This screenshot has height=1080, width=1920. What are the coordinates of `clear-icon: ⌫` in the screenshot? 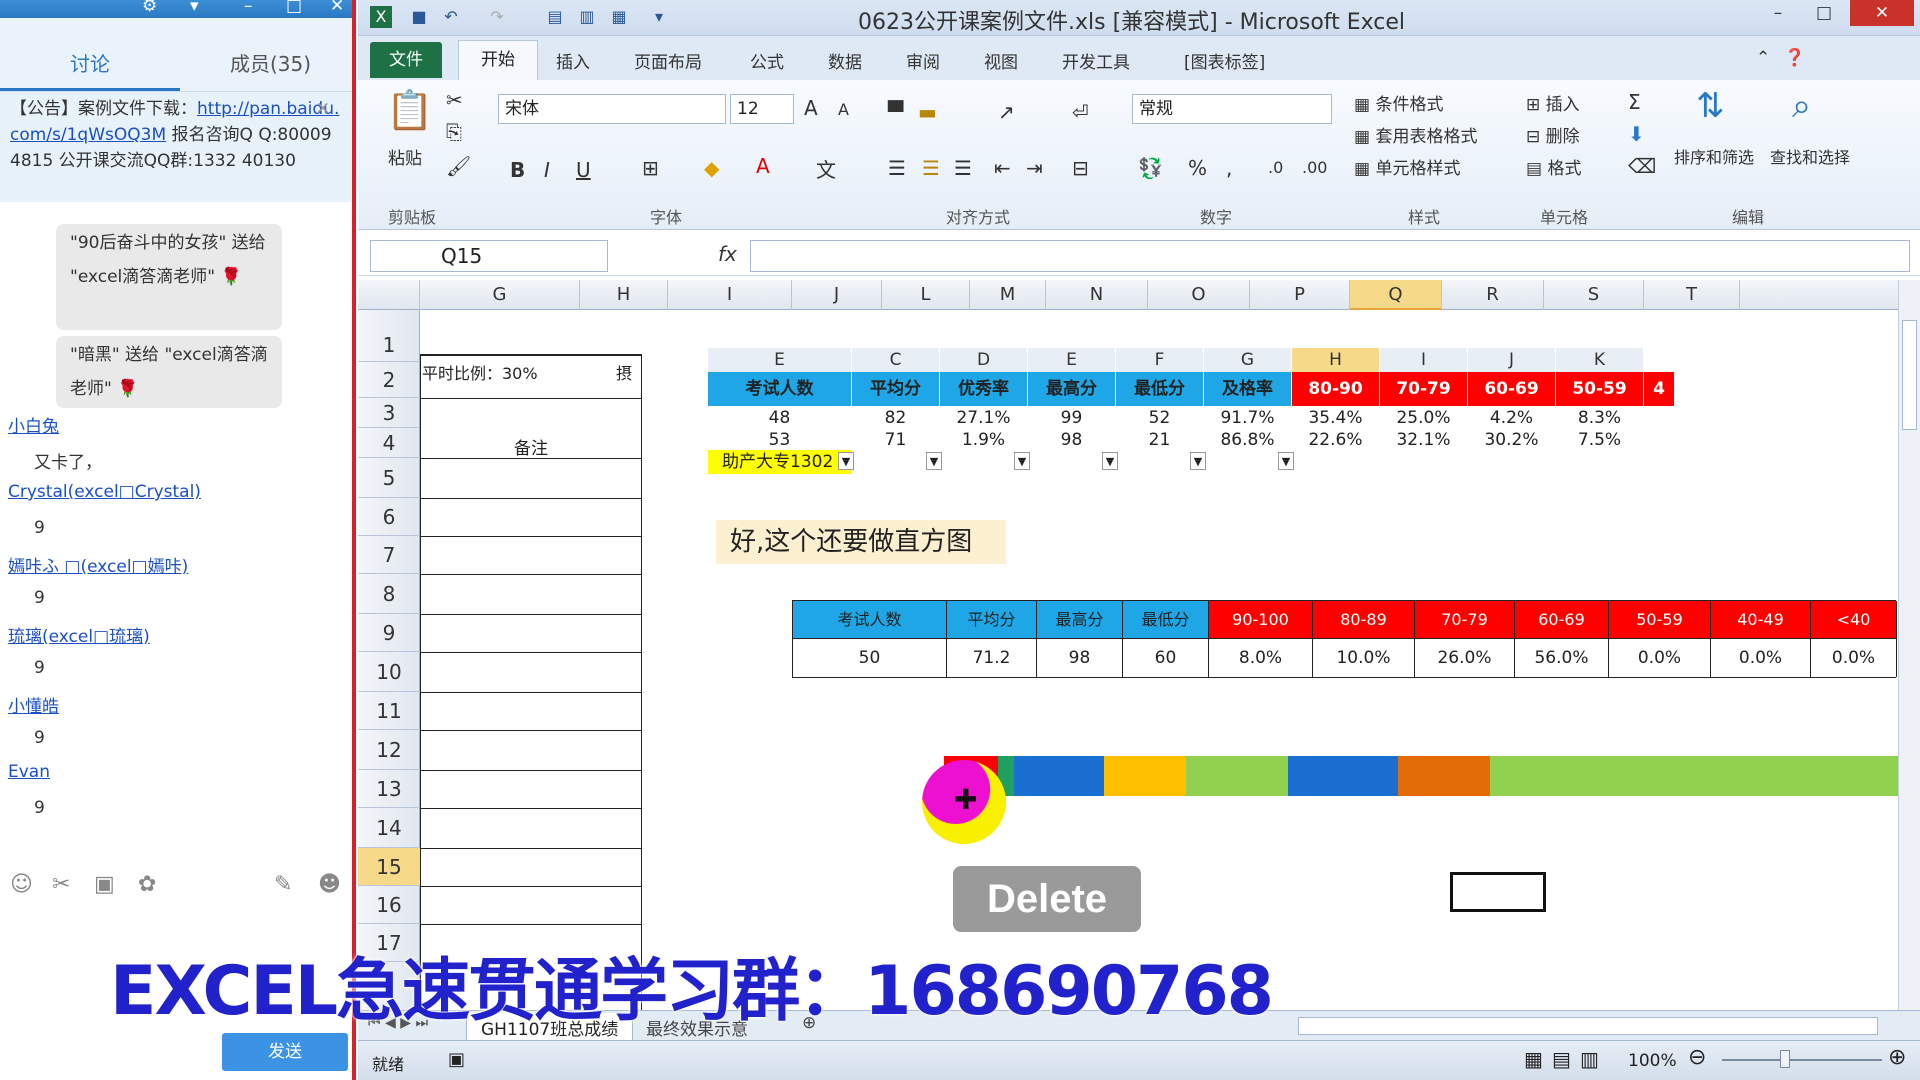 It's located at (1642, 166).